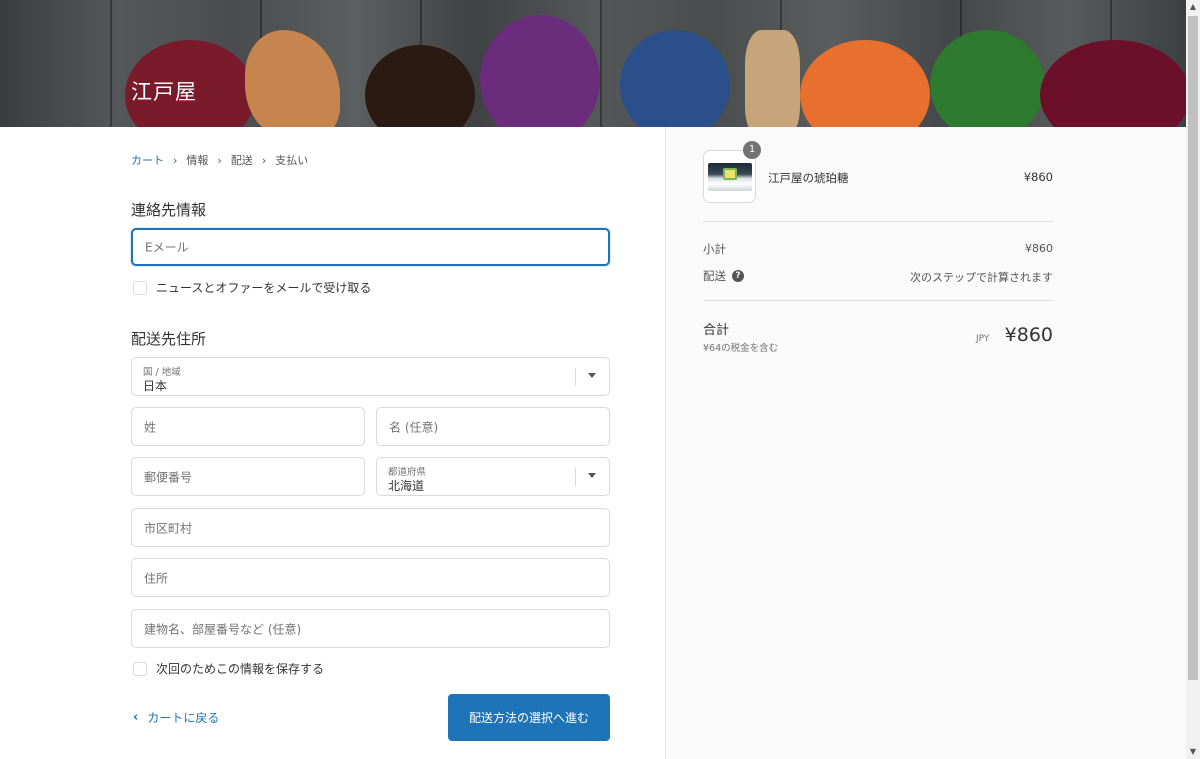 Image resolution: width=1200 pixels, height=759 pixels. What do you see at coordinates (197, 160) in the screenshot?
I see `breadcrumb-information: 情報` at bounding box center [197, 160].